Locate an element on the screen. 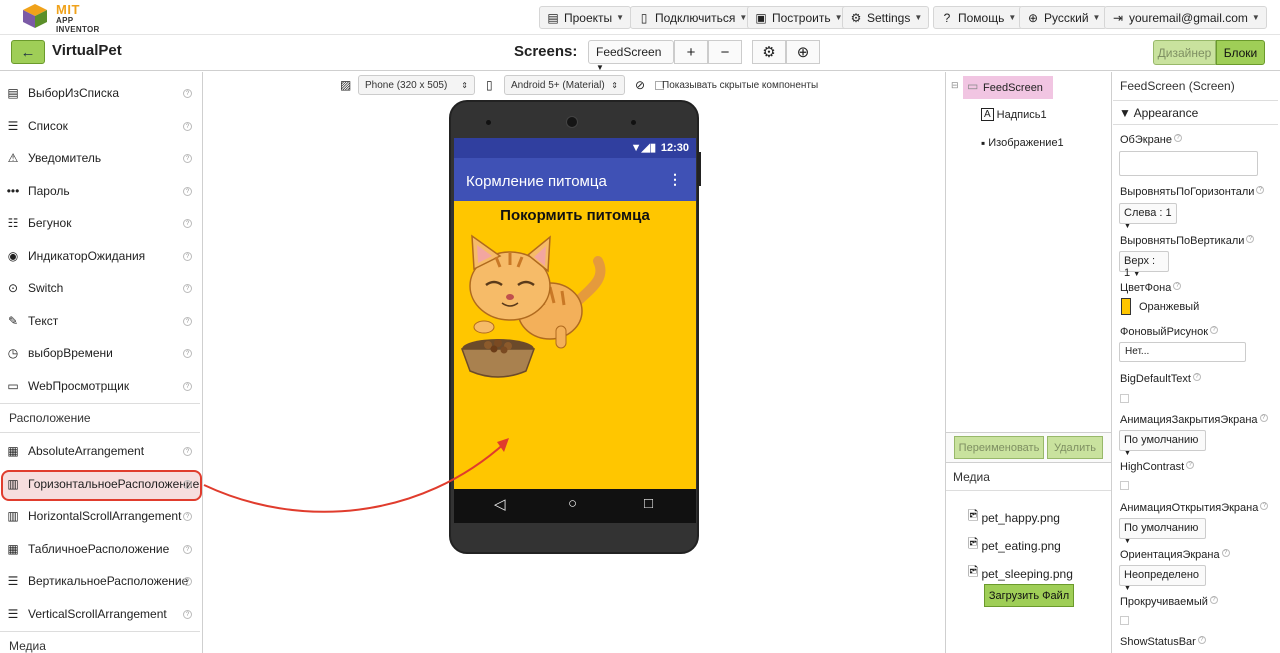  prop-bgcolor-label: ЦветФона? is located at coordinates (1151, 288).